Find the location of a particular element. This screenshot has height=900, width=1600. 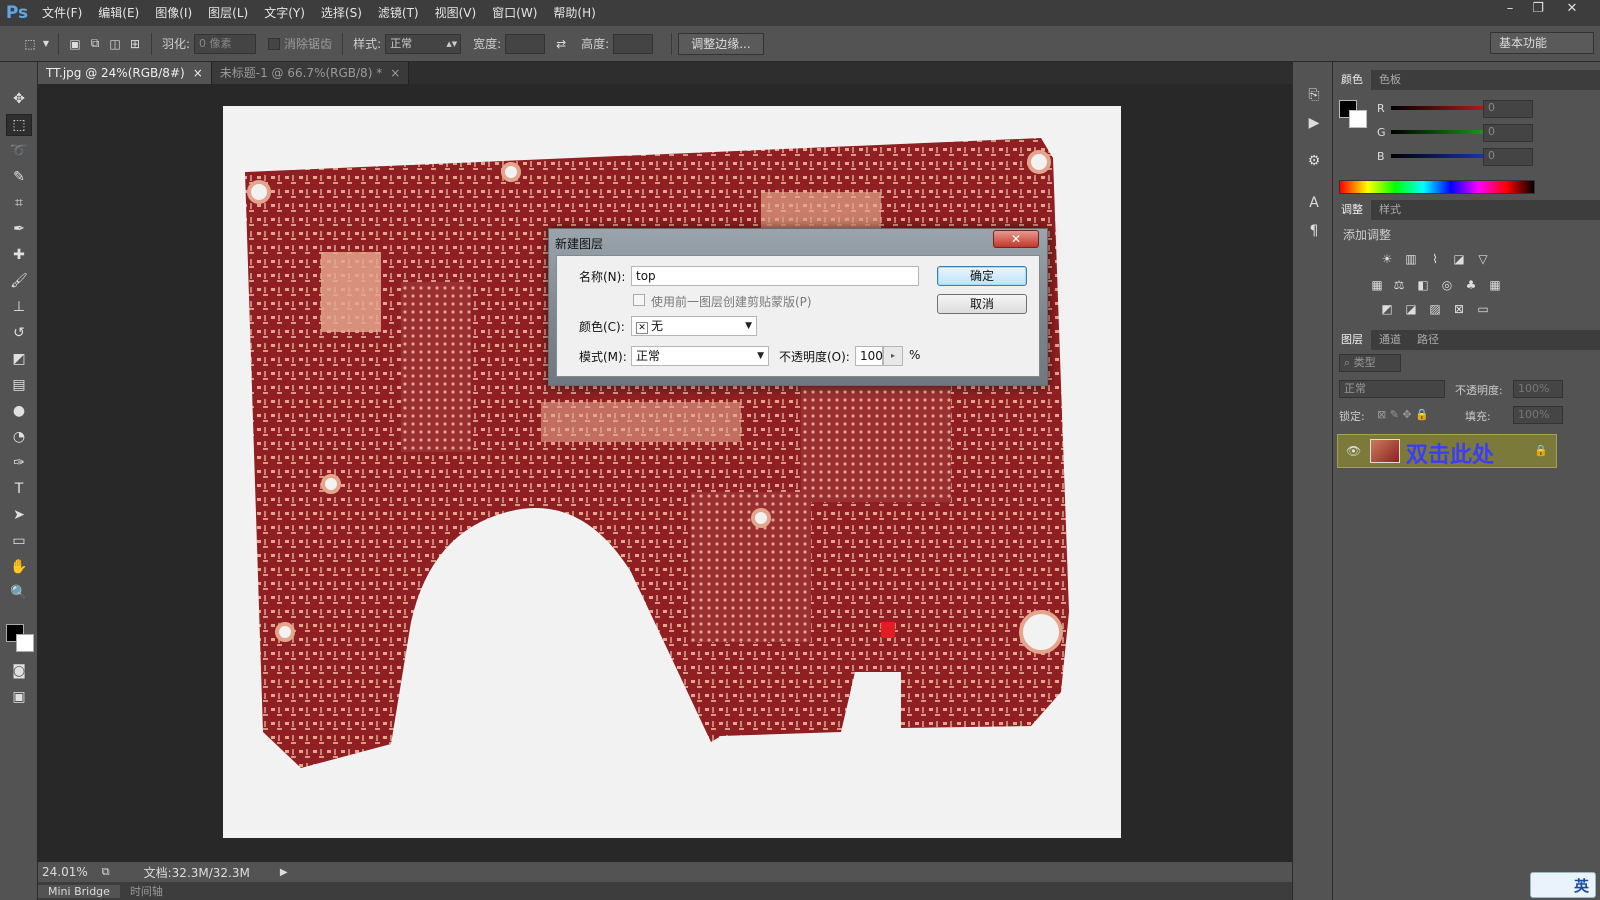

screen-mode-icon: ▣ is located at coordinates (19, 697).